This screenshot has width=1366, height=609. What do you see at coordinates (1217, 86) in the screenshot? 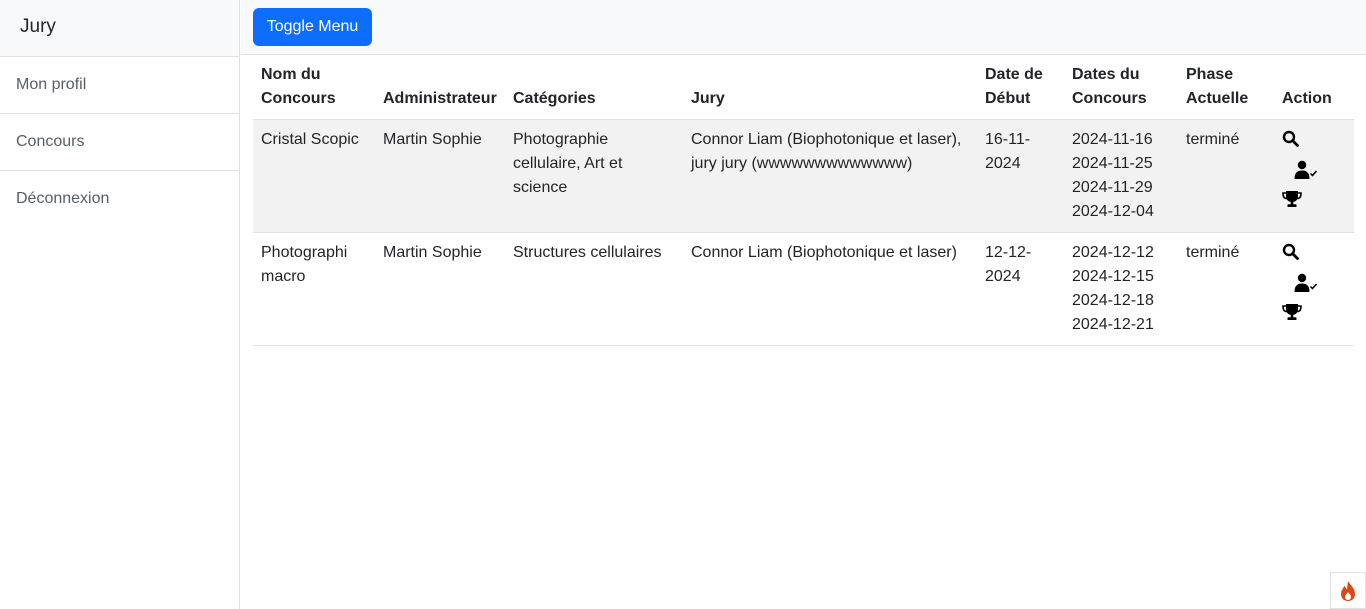
I see `col-header-phase: Phase Actuelle` at bounding box center [1217, 86].